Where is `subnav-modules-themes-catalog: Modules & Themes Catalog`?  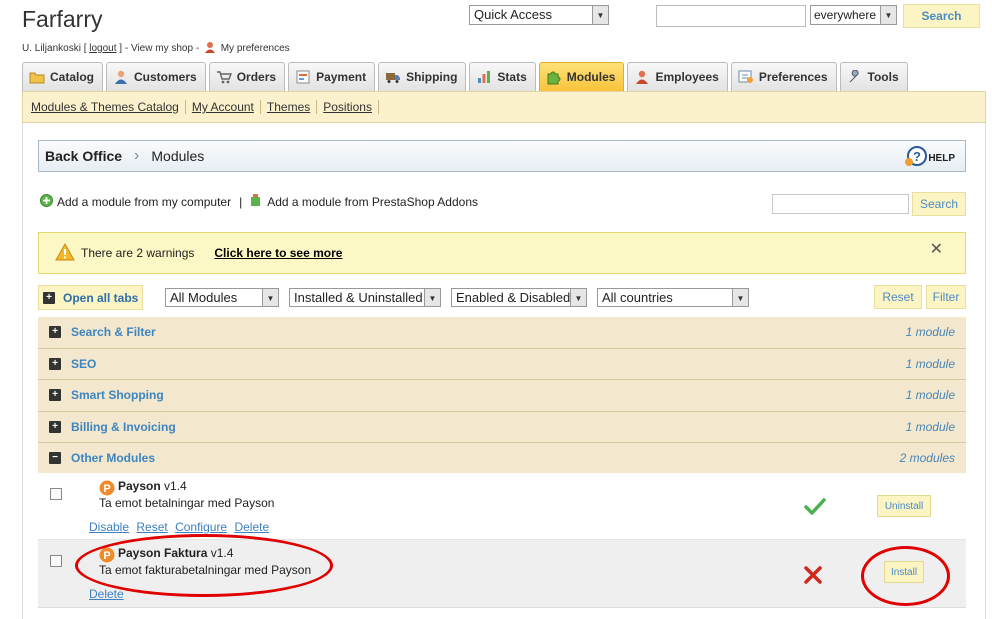
subnav-modules-themes-catalog: Modules & Themes Catalog is located at coordinates (105, 107).